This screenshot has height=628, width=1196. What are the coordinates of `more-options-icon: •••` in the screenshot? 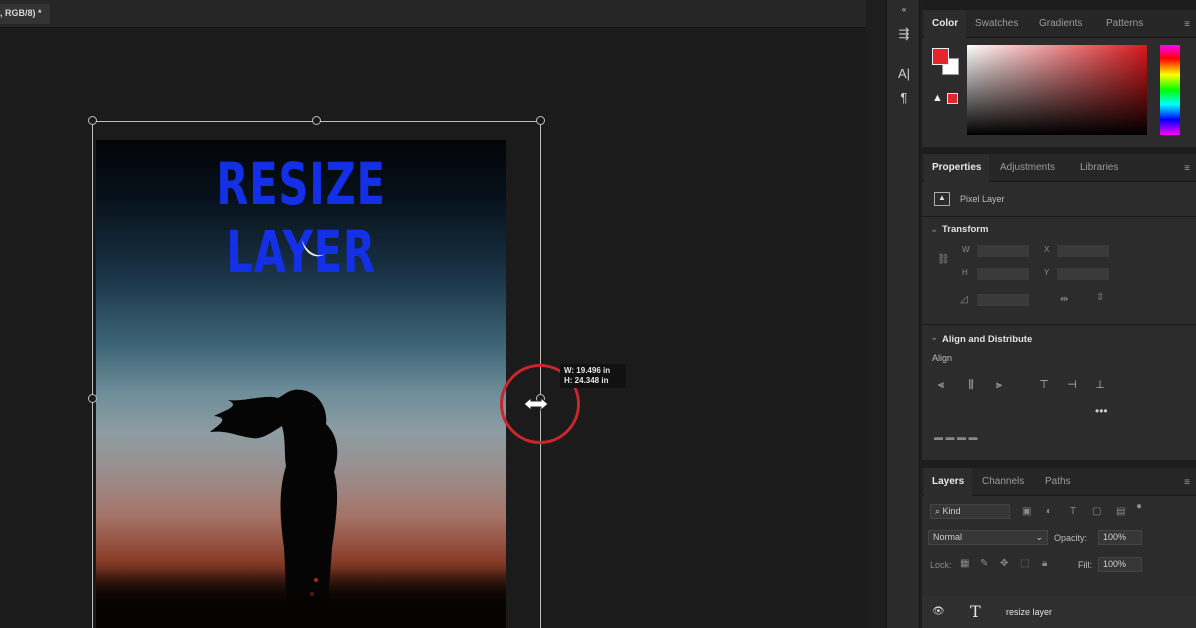 It's located at (1101, 411).